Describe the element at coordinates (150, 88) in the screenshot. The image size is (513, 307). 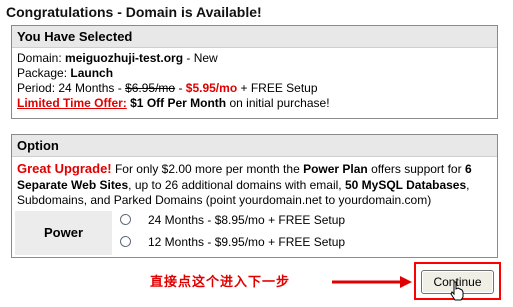
I see `old-price: $6.95/mo` at that location.